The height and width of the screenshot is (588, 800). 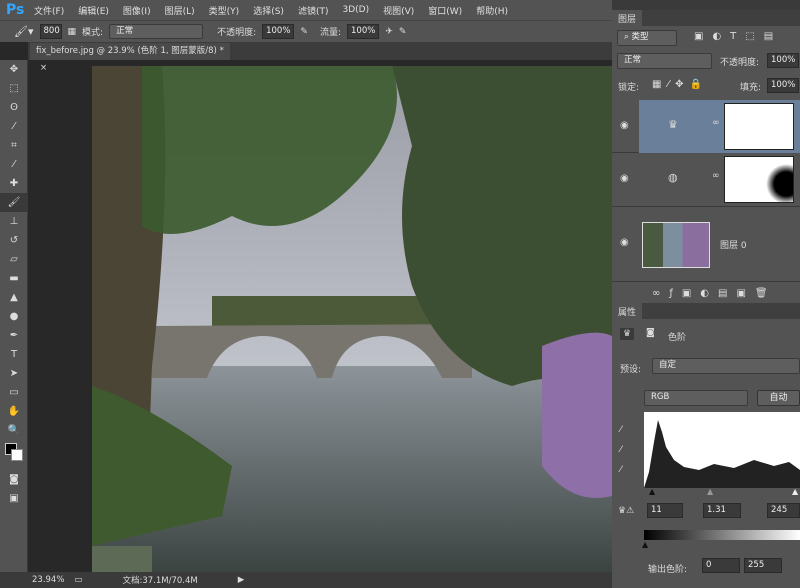 What do you see at coordinates (363, 31) in the screenshot?
I see `flow-input: 100%` at bounding box center [363, 31].